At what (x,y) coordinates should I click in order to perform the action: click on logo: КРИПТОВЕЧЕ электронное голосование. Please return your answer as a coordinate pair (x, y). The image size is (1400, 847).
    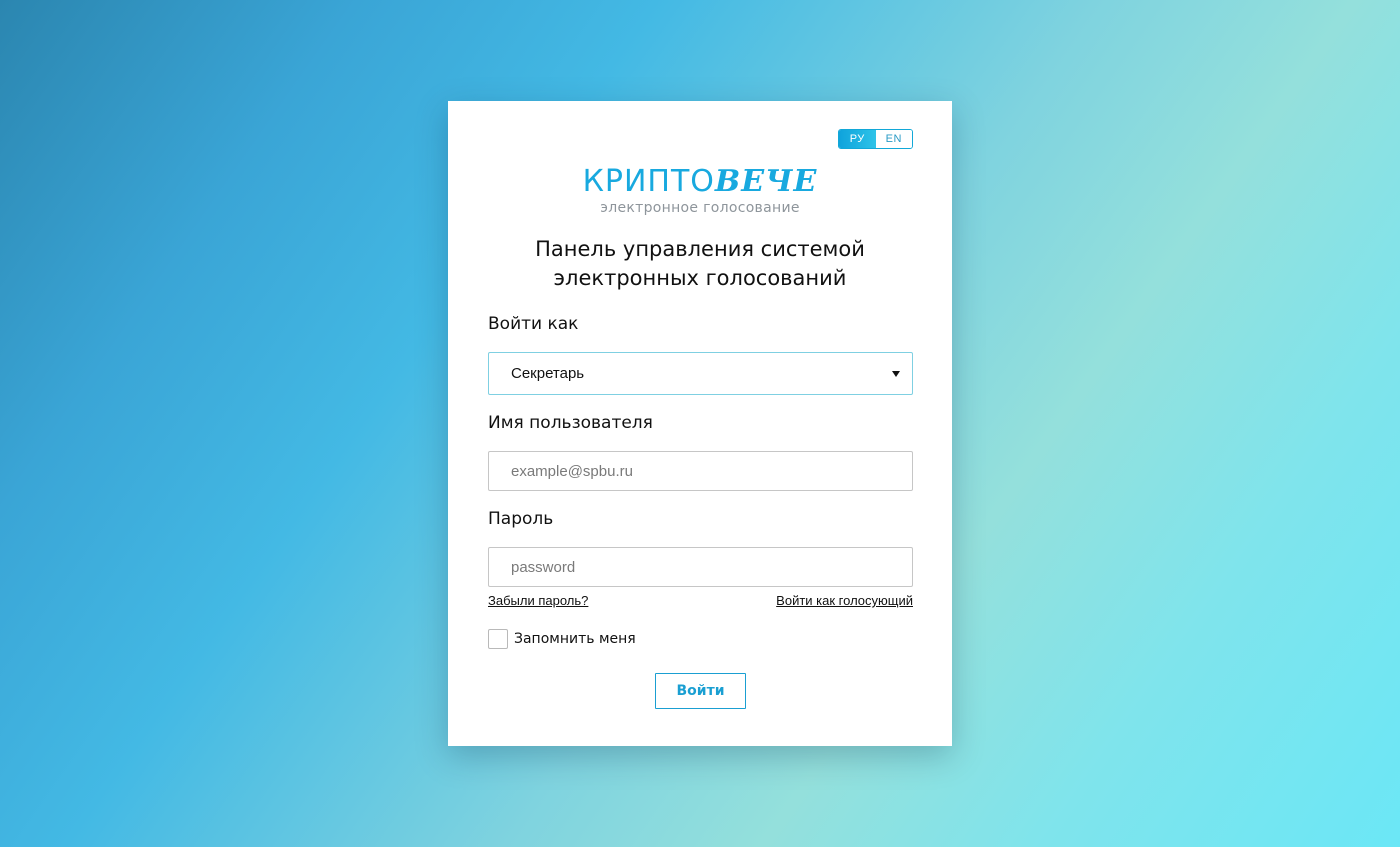
    Looking at the image, I should click on (700, 191).